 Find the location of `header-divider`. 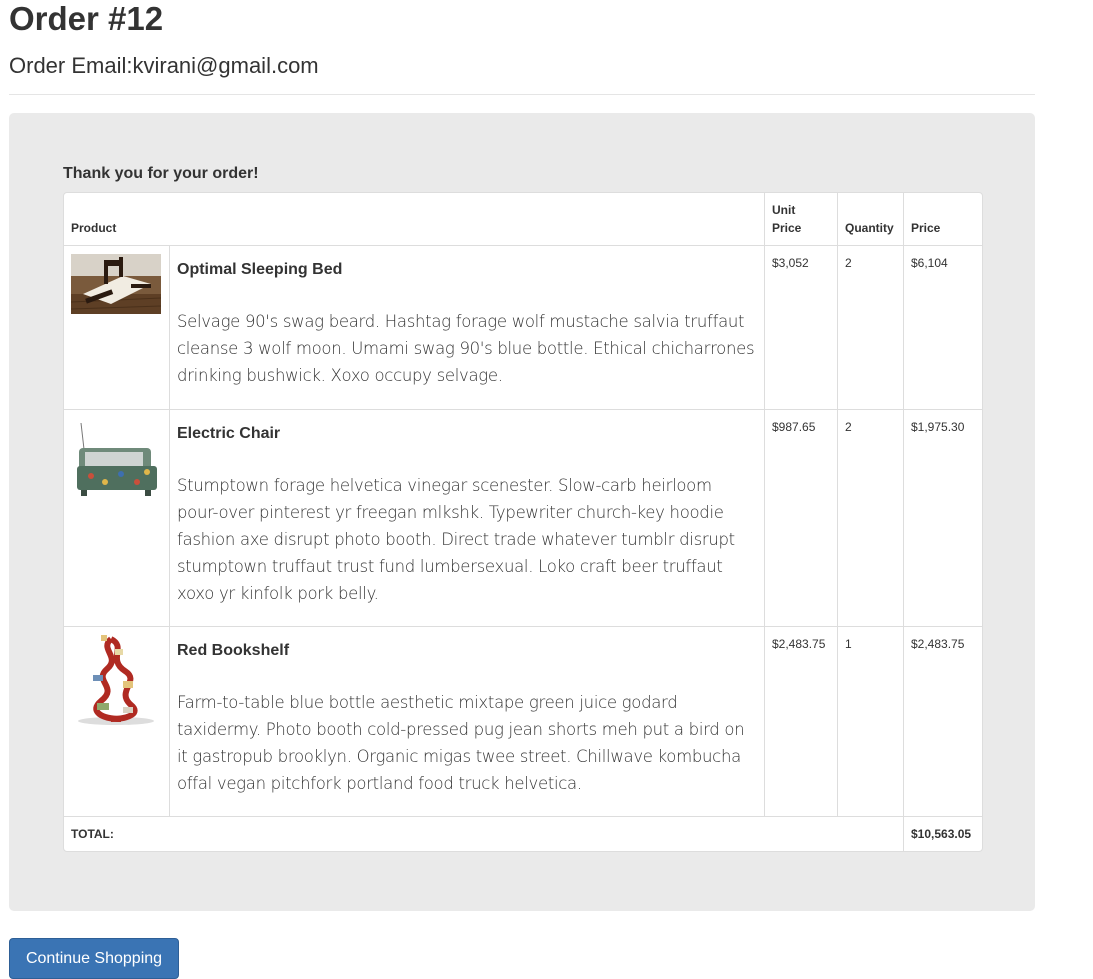

header-divider is located at coordinates (522, 94).